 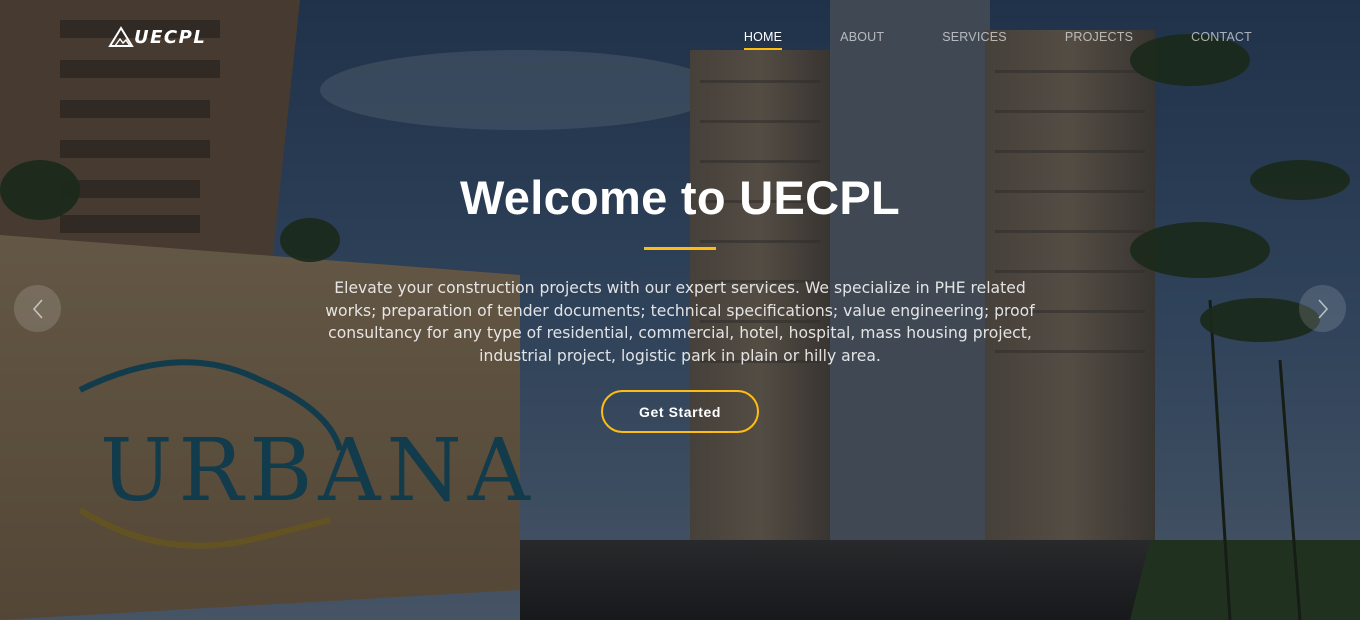 What do you see at coordinates (1221, 37) in the screenshot?
I see `nav-item-contact: CONTACT` at bounding box center [1221, 37].